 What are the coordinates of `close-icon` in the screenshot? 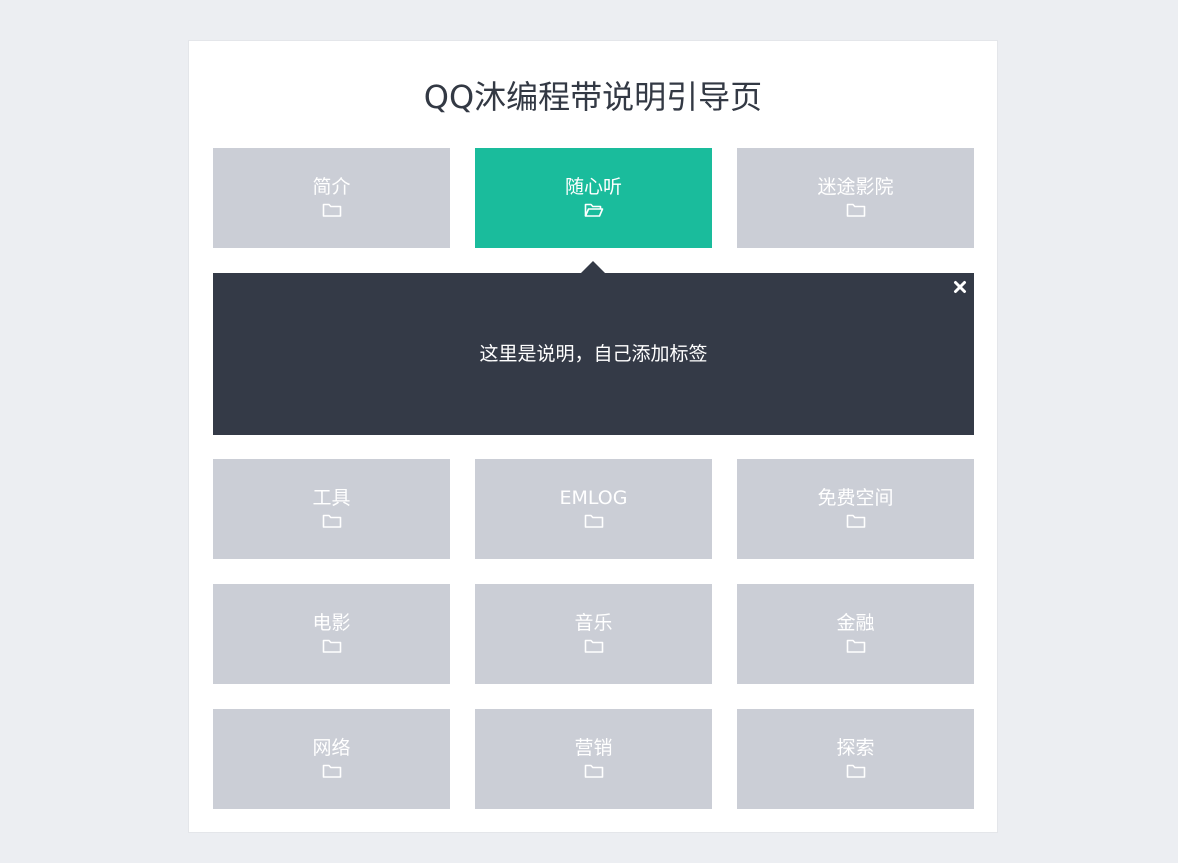 It's located at (960, 287).